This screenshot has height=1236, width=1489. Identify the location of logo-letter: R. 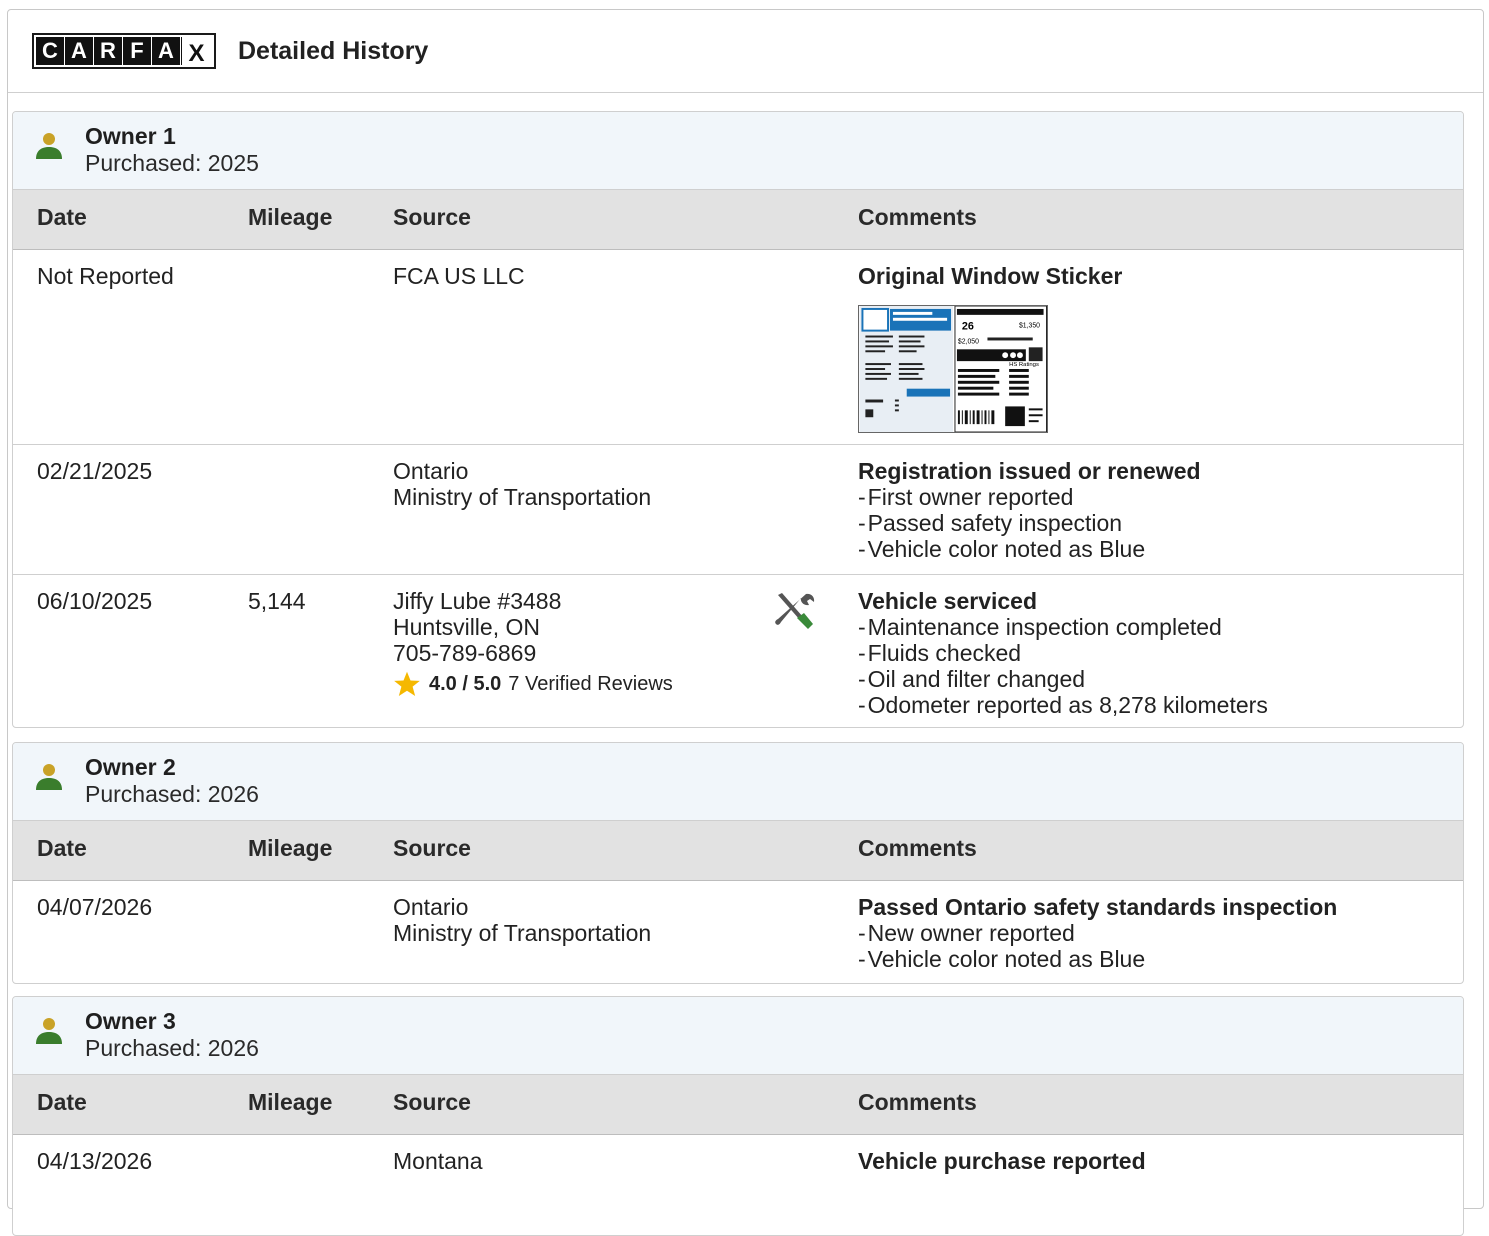
(108, 51).